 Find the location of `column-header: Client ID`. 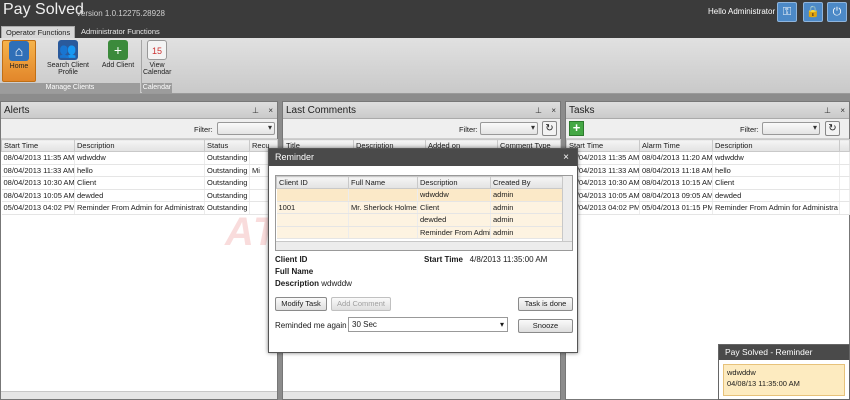

column-header: Client ID is located at coordinates (312, 182).